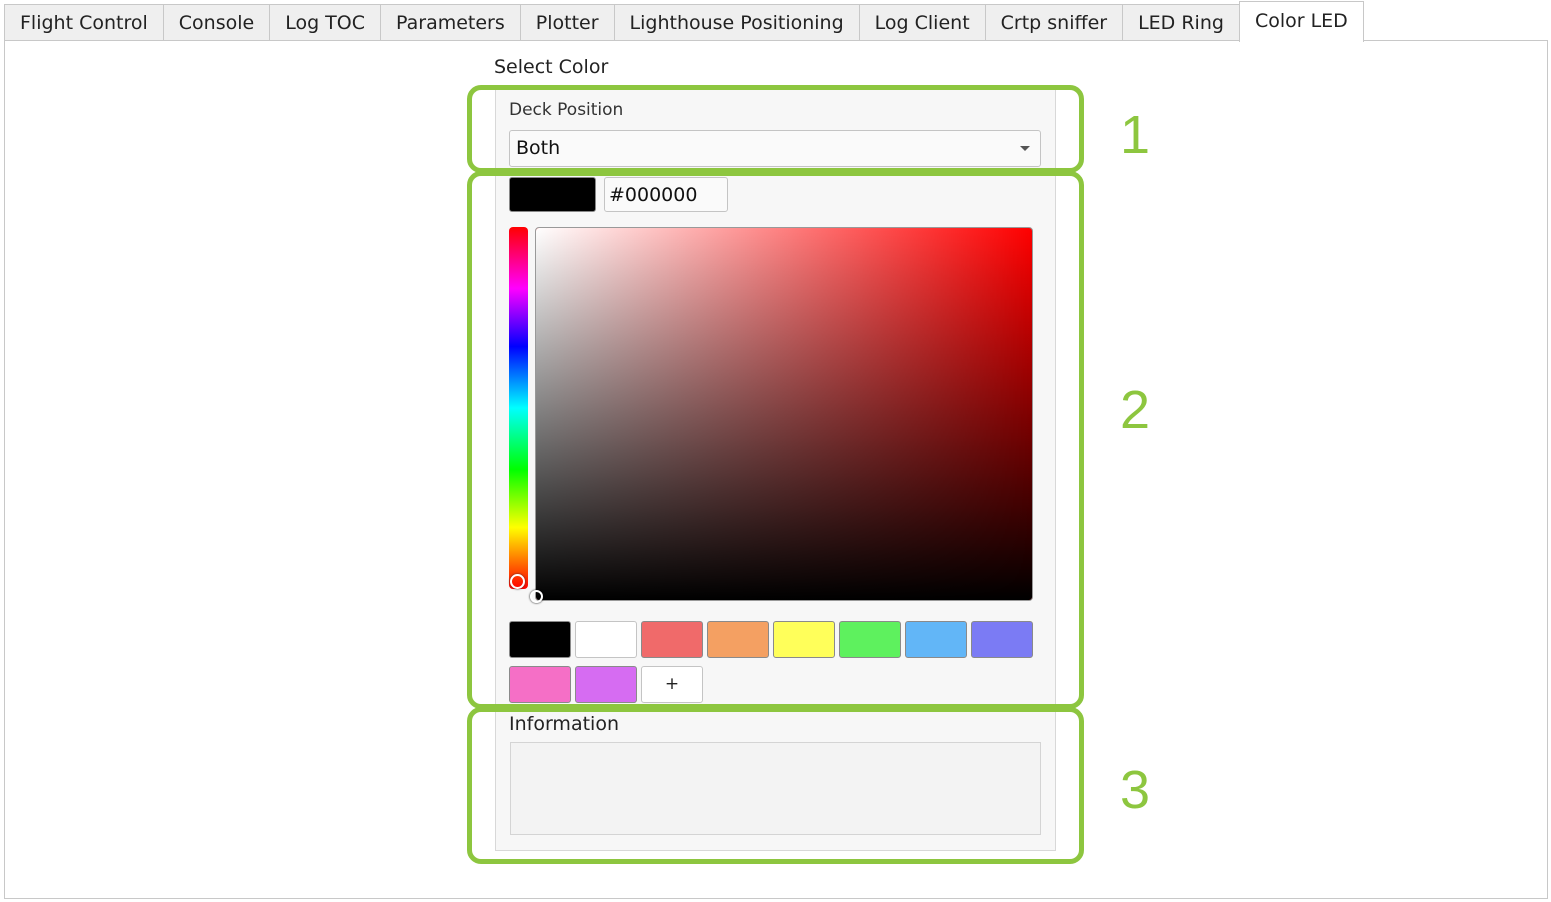 This screenshot has height=902, width=1551. I want to click on tab-console: Console, so click(216, 22).